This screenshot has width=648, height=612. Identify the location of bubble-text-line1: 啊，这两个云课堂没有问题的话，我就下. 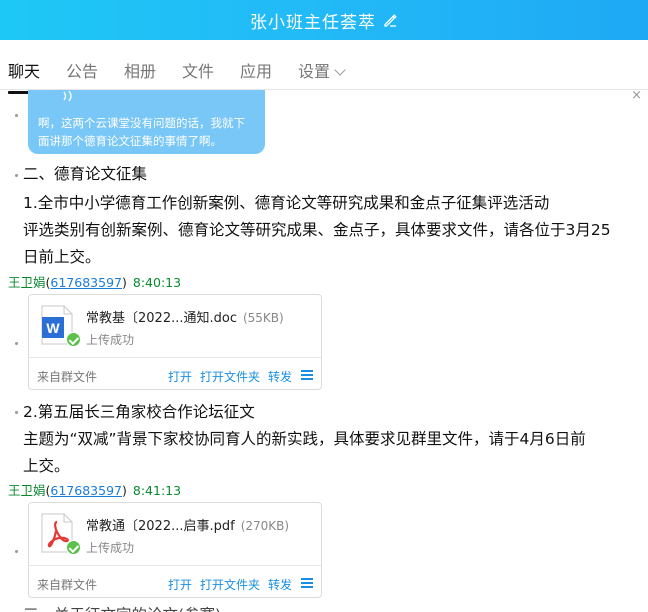
(141, 123).